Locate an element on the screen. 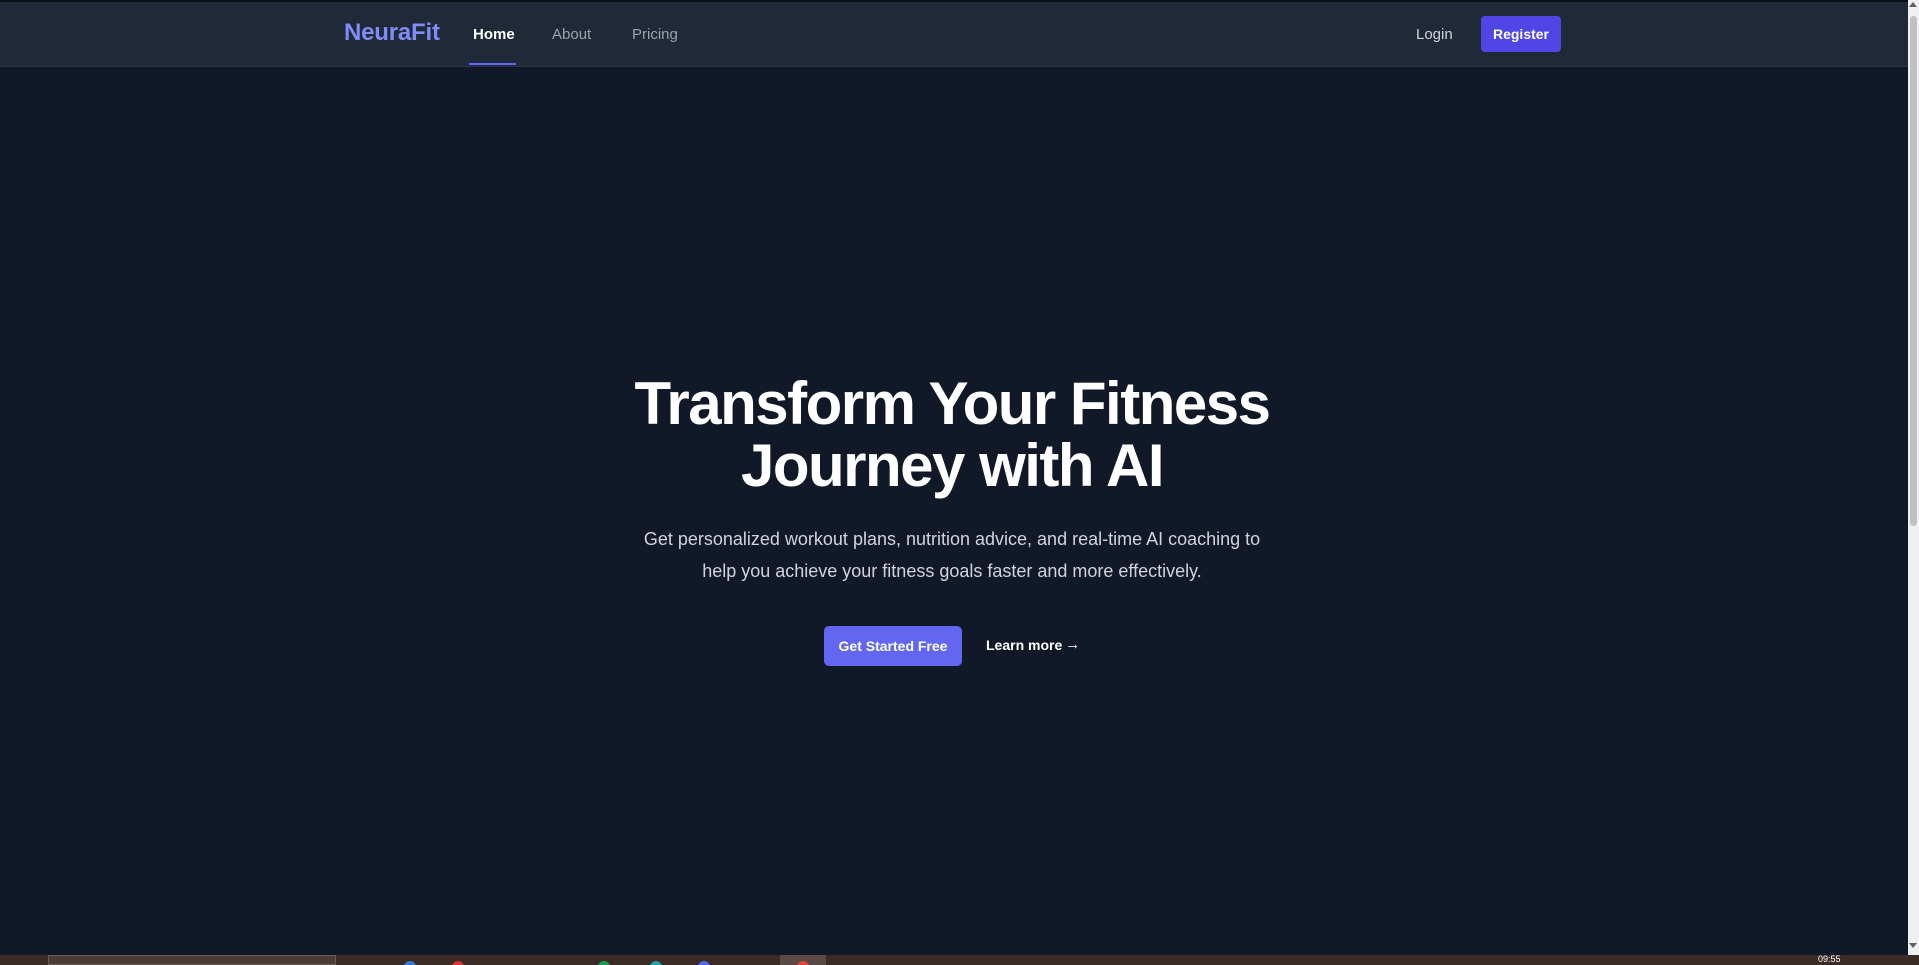 Image resolution: width=1919 pixels, height=965 pixels. nav-link-home: Home is located at coordinates (494, 34).